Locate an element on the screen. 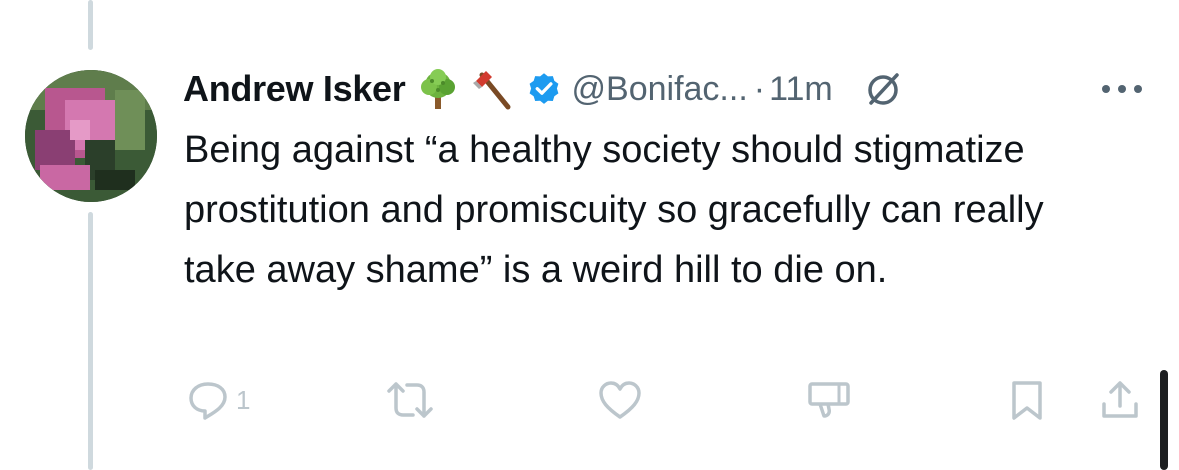  downvote-button is located at coordinates (829, 400).